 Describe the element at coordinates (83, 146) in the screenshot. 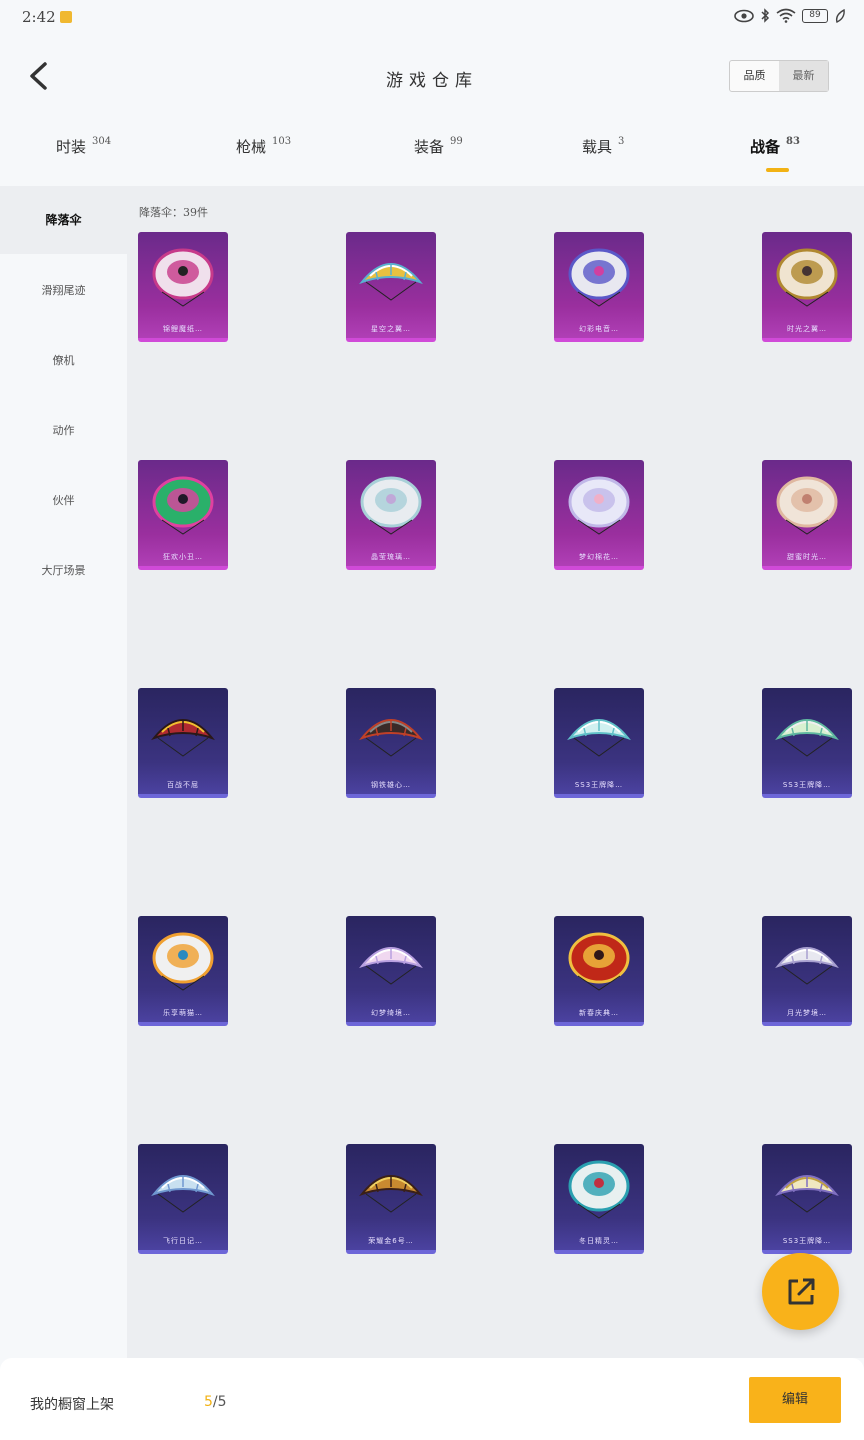

I see `tab-fashion: 时装 304` at that location.